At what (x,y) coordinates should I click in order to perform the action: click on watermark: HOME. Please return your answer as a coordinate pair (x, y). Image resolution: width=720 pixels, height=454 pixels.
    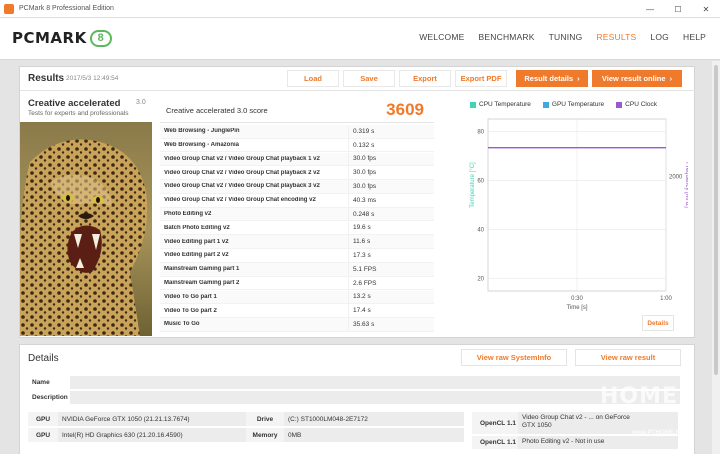
    Looking at the image, I should click on (639, 396).